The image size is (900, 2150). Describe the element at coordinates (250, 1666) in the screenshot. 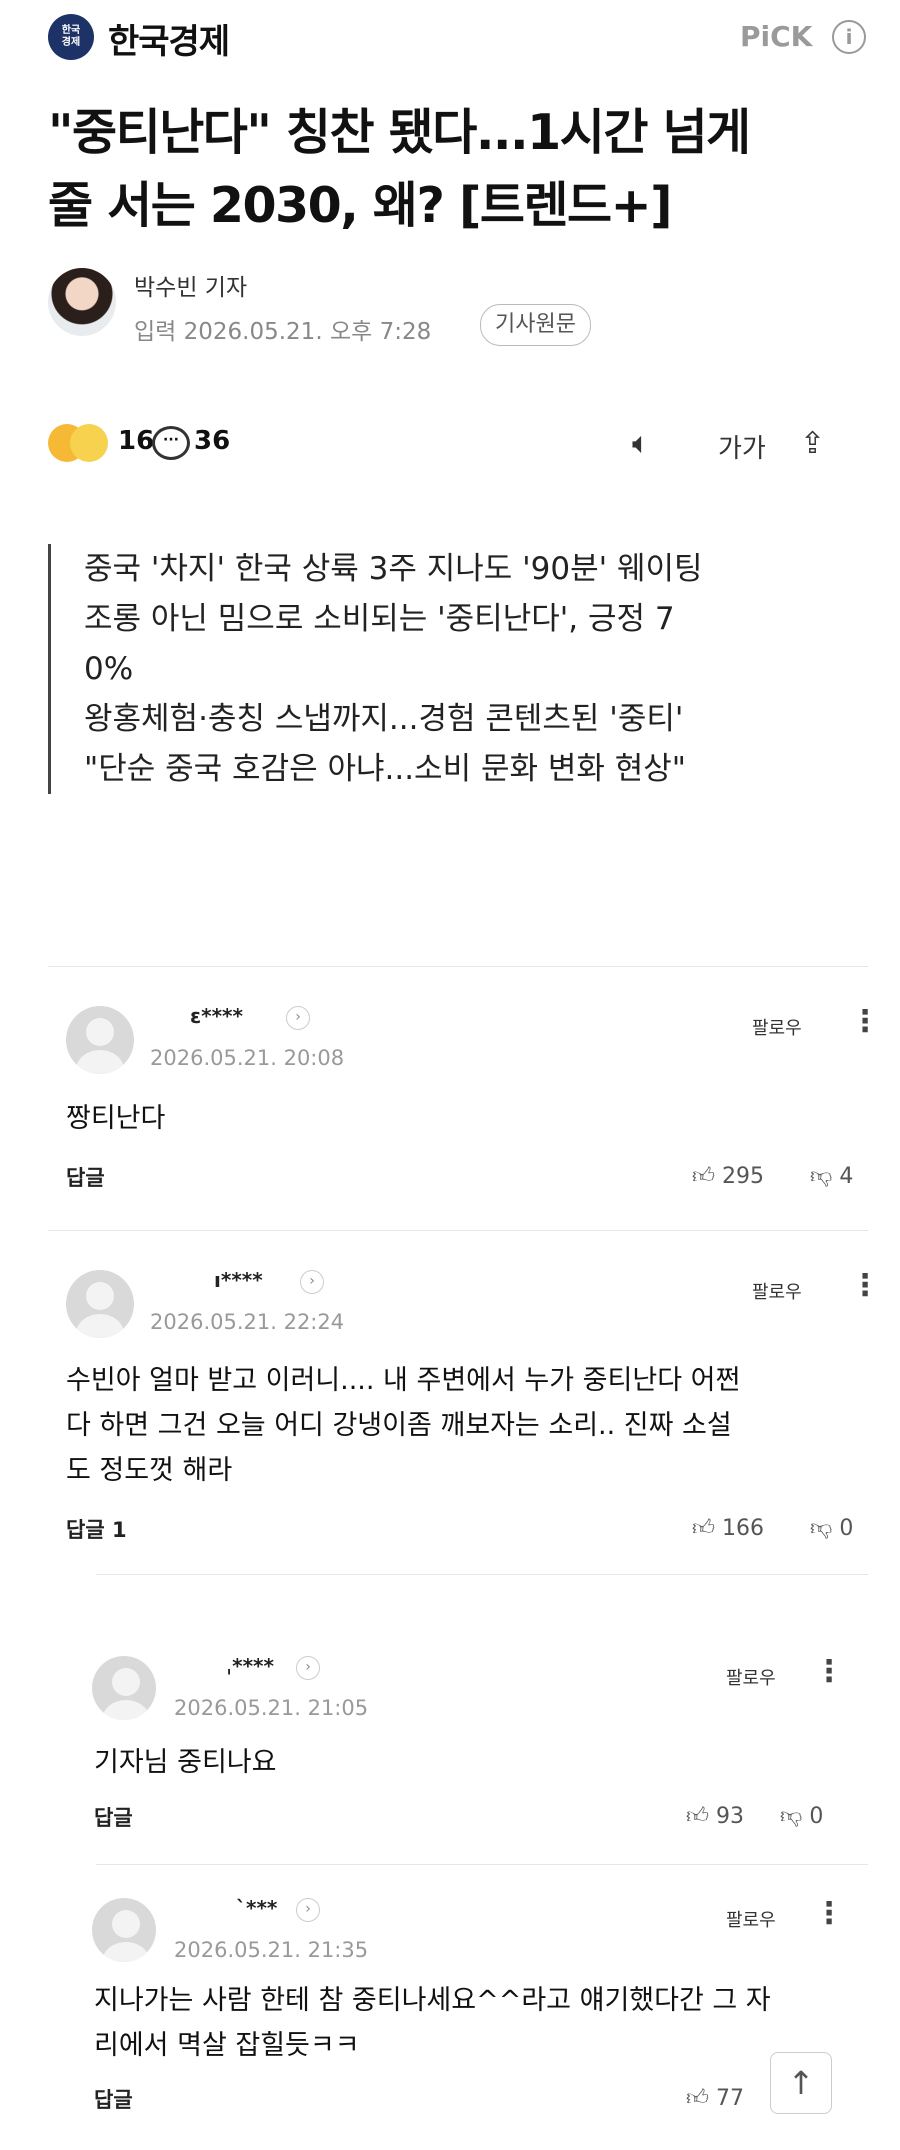

I see `comment-username: ˌ****` at that location.